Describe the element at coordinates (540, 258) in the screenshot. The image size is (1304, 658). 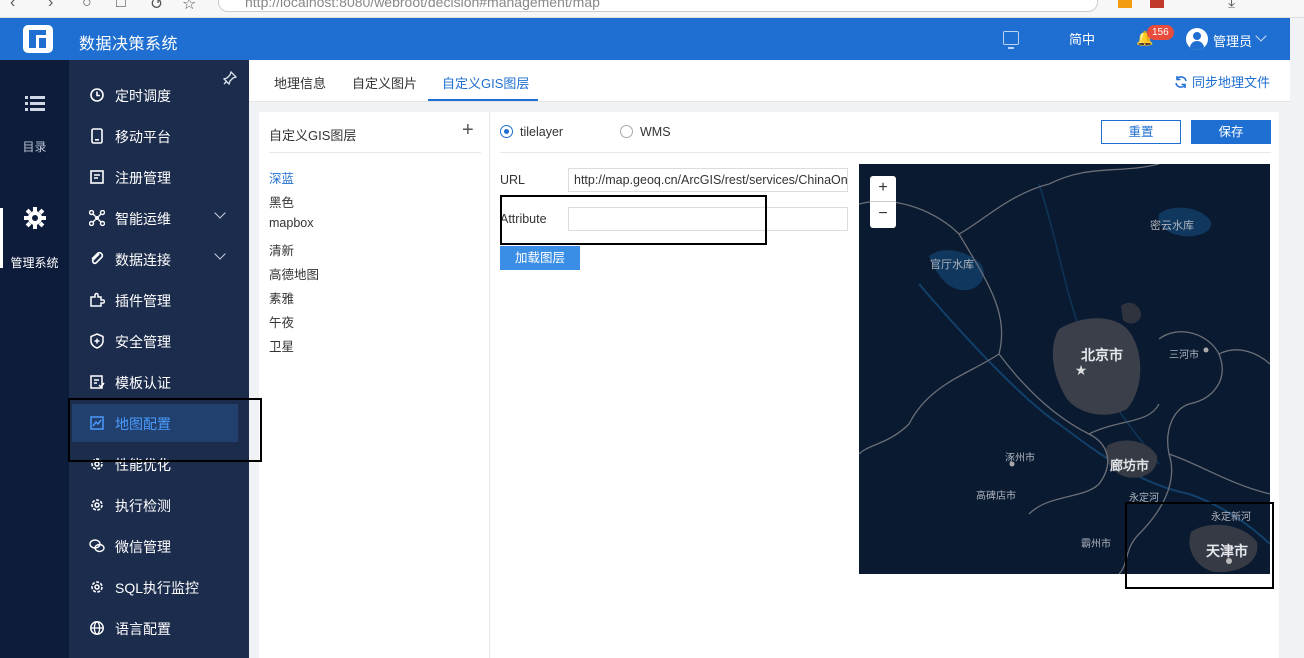
I see `load-layer-button: 加载图层` at that location.